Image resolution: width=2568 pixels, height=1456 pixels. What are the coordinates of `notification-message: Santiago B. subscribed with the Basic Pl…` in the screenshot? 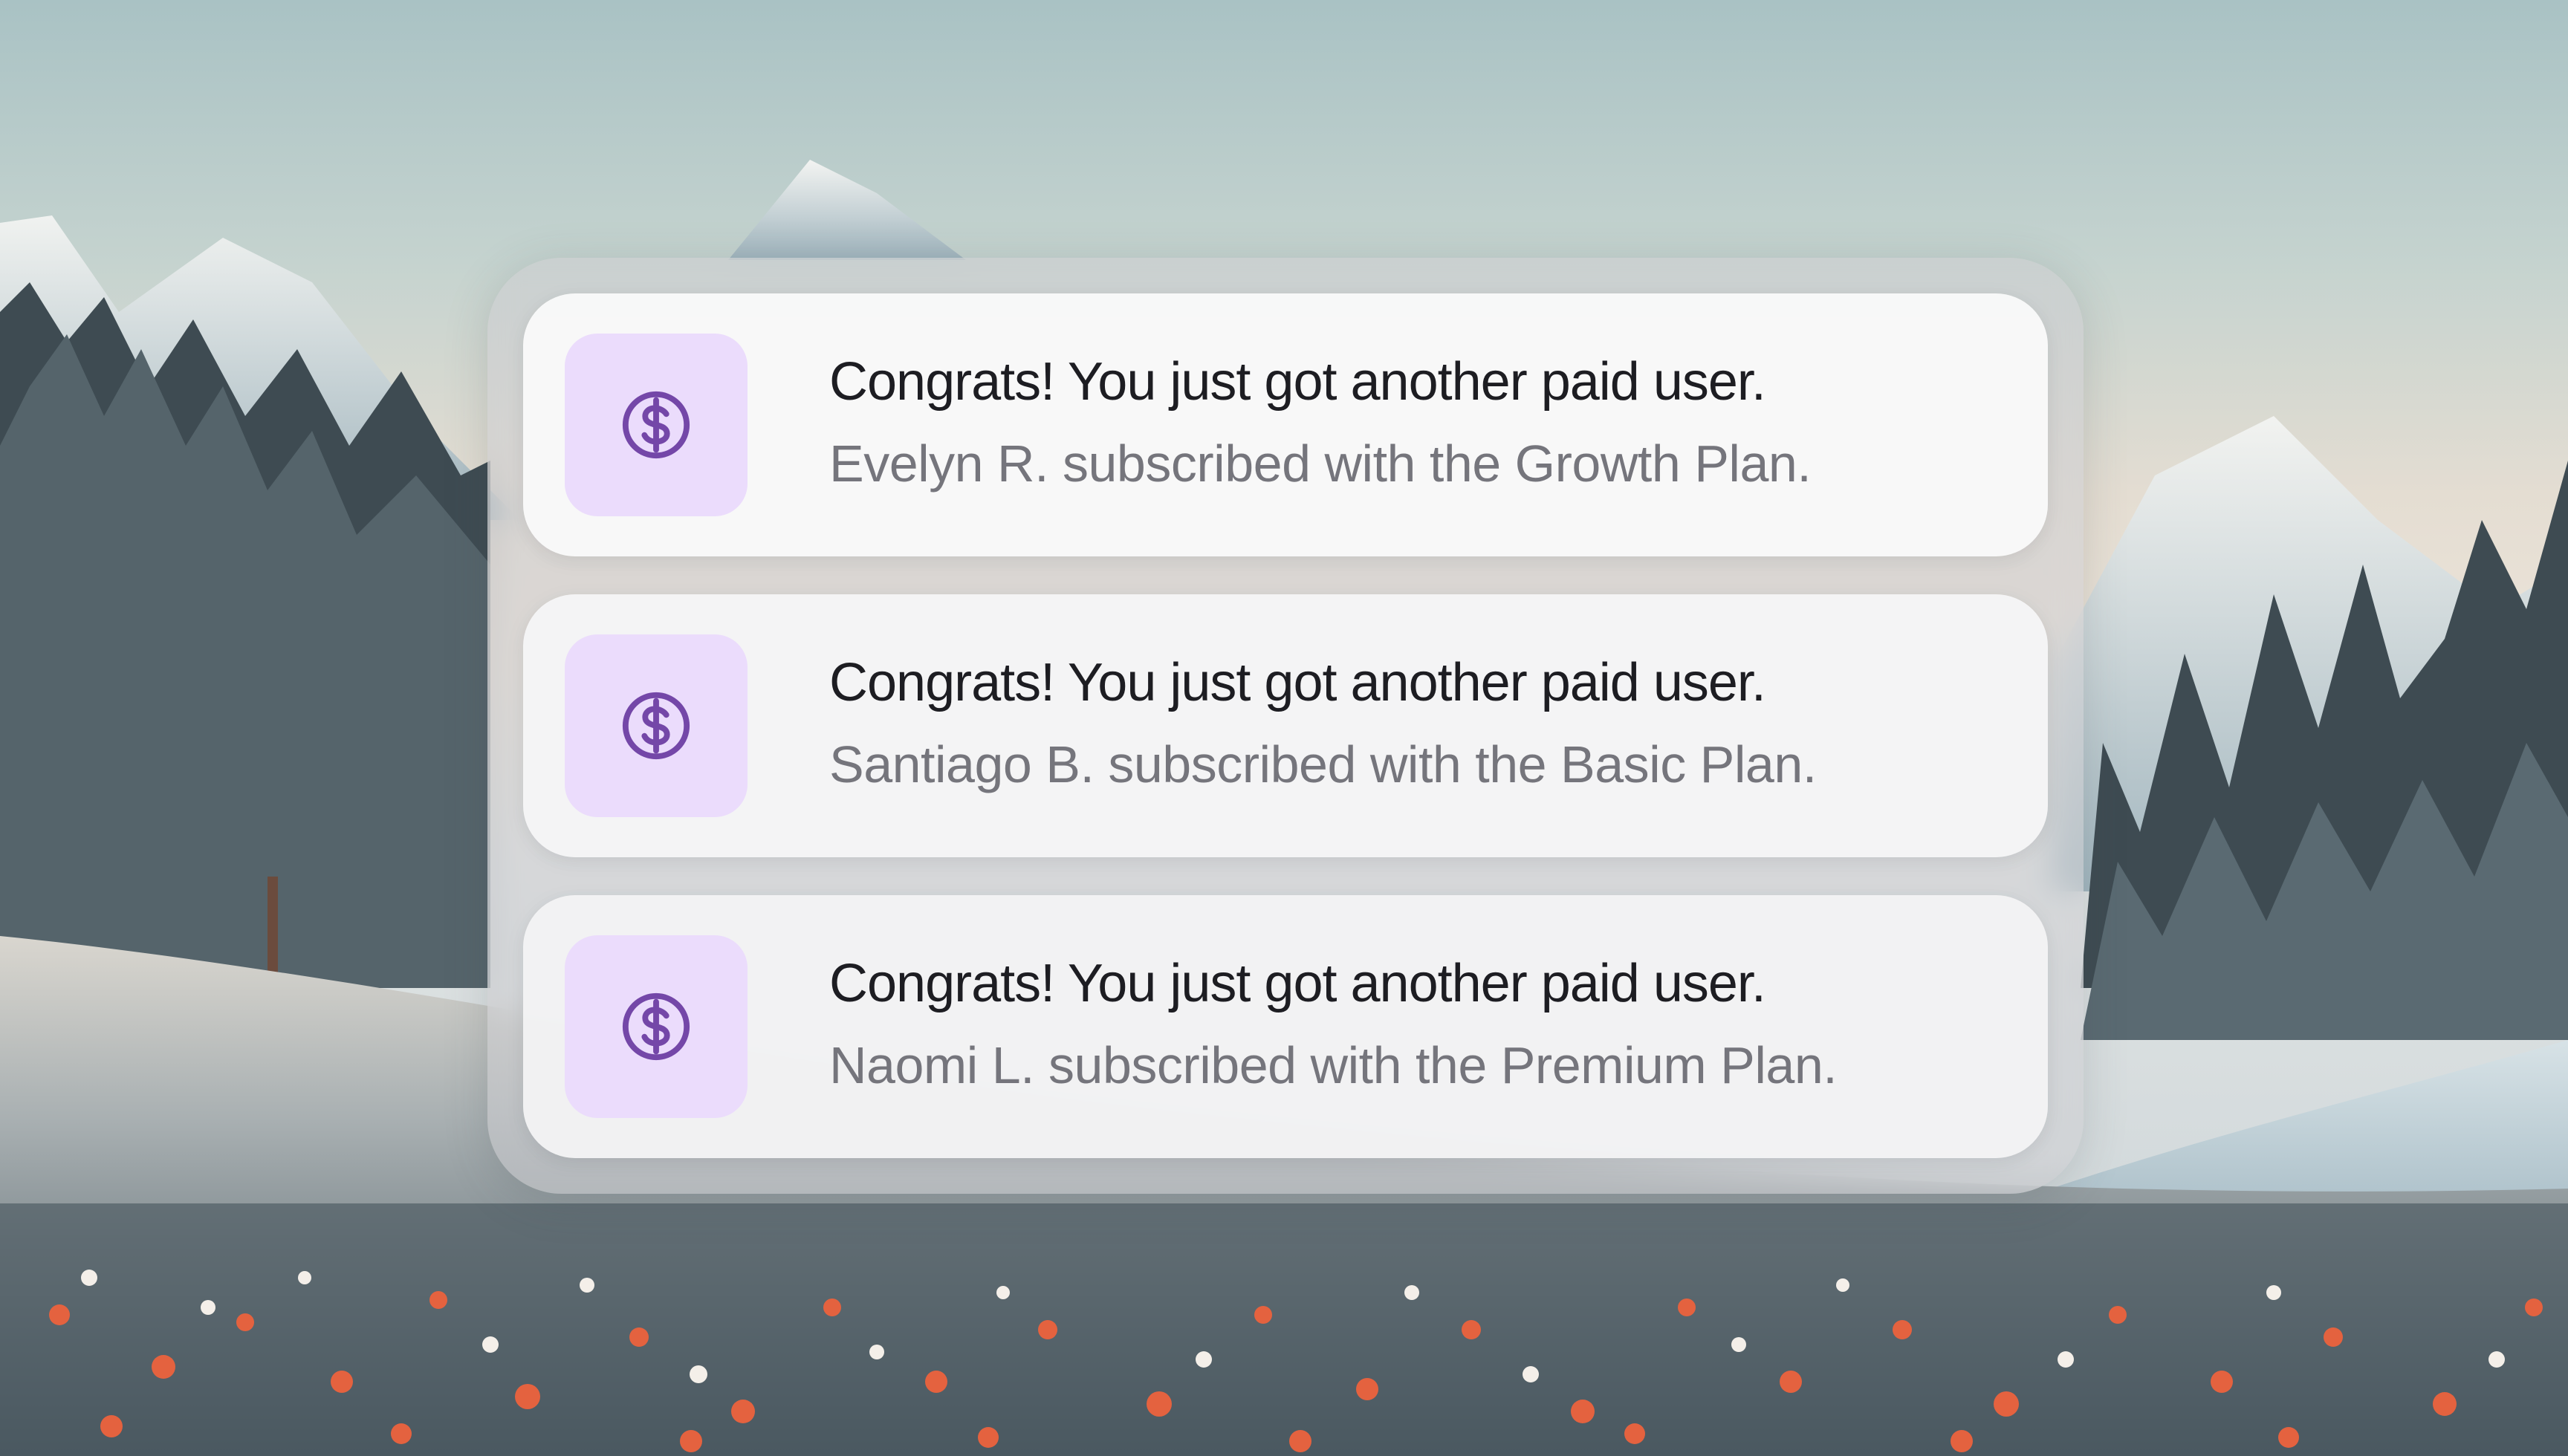 It's located at (1323, 764).